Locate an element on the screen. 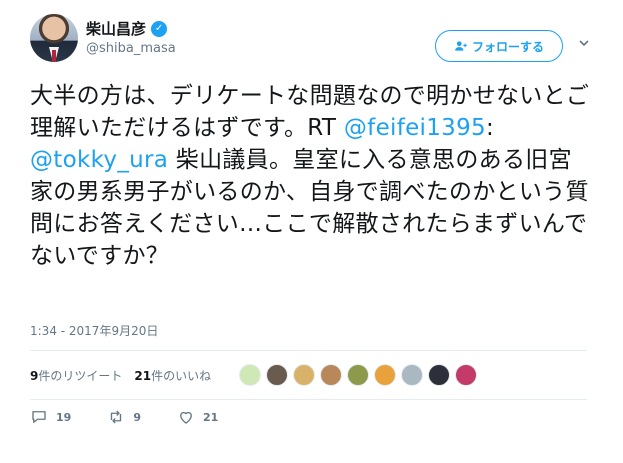 The height and width of the screenshot is (463, 623). follow-button: フォローする is located at coordinates (499, 46).